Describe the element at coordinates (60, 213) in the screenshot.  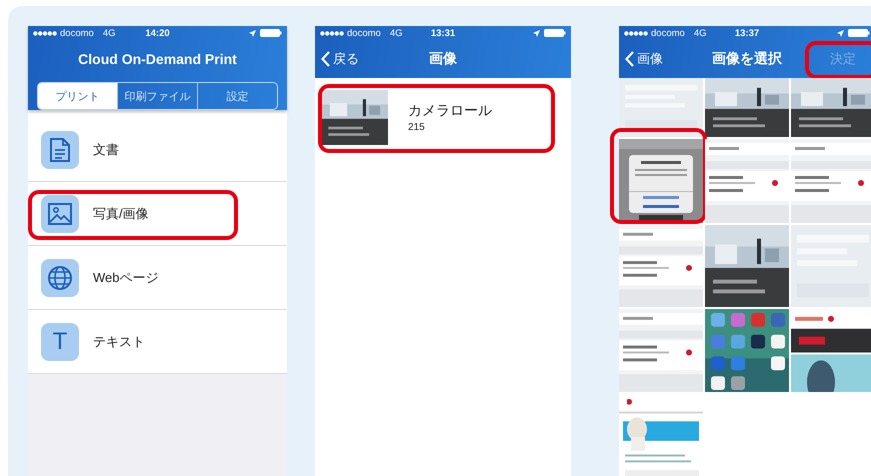
I see `image-icon` at that location.